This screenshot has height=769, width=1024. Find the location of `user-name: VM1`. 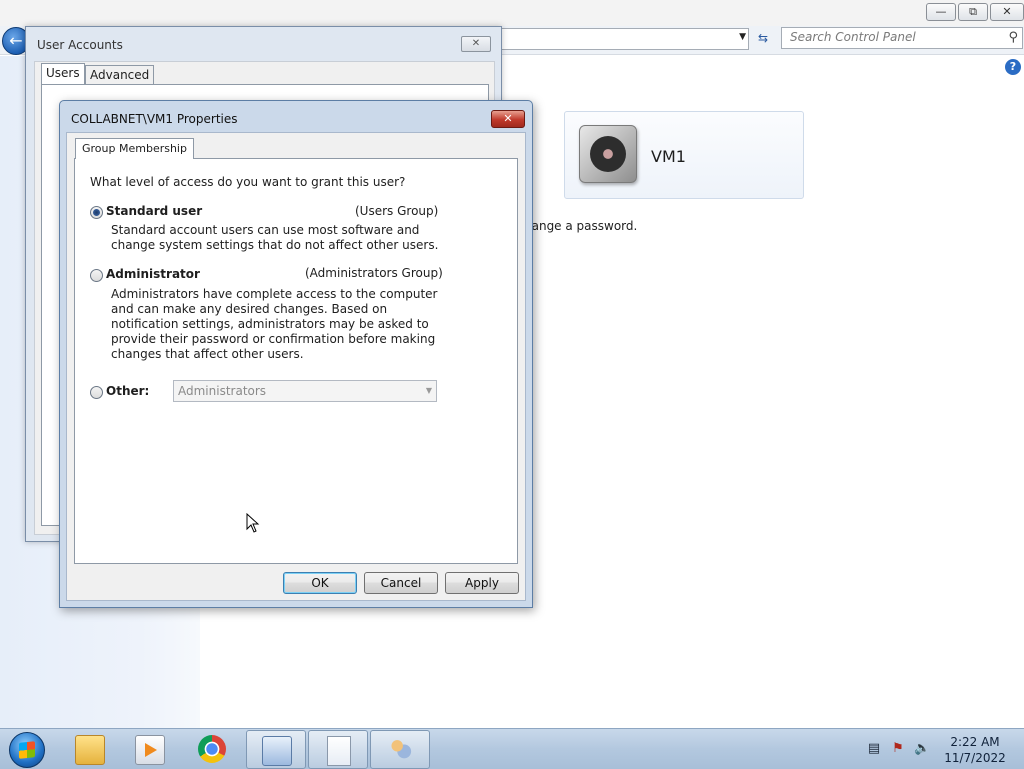

user-name: VM1 is located at coordinates (668, 156).